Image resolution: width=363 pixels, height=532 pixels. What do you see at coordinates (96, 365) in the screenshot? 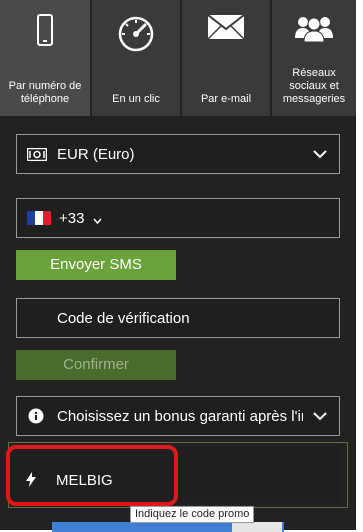
I see `confirm-button: Confirmer` at bounding box center [96, 365].